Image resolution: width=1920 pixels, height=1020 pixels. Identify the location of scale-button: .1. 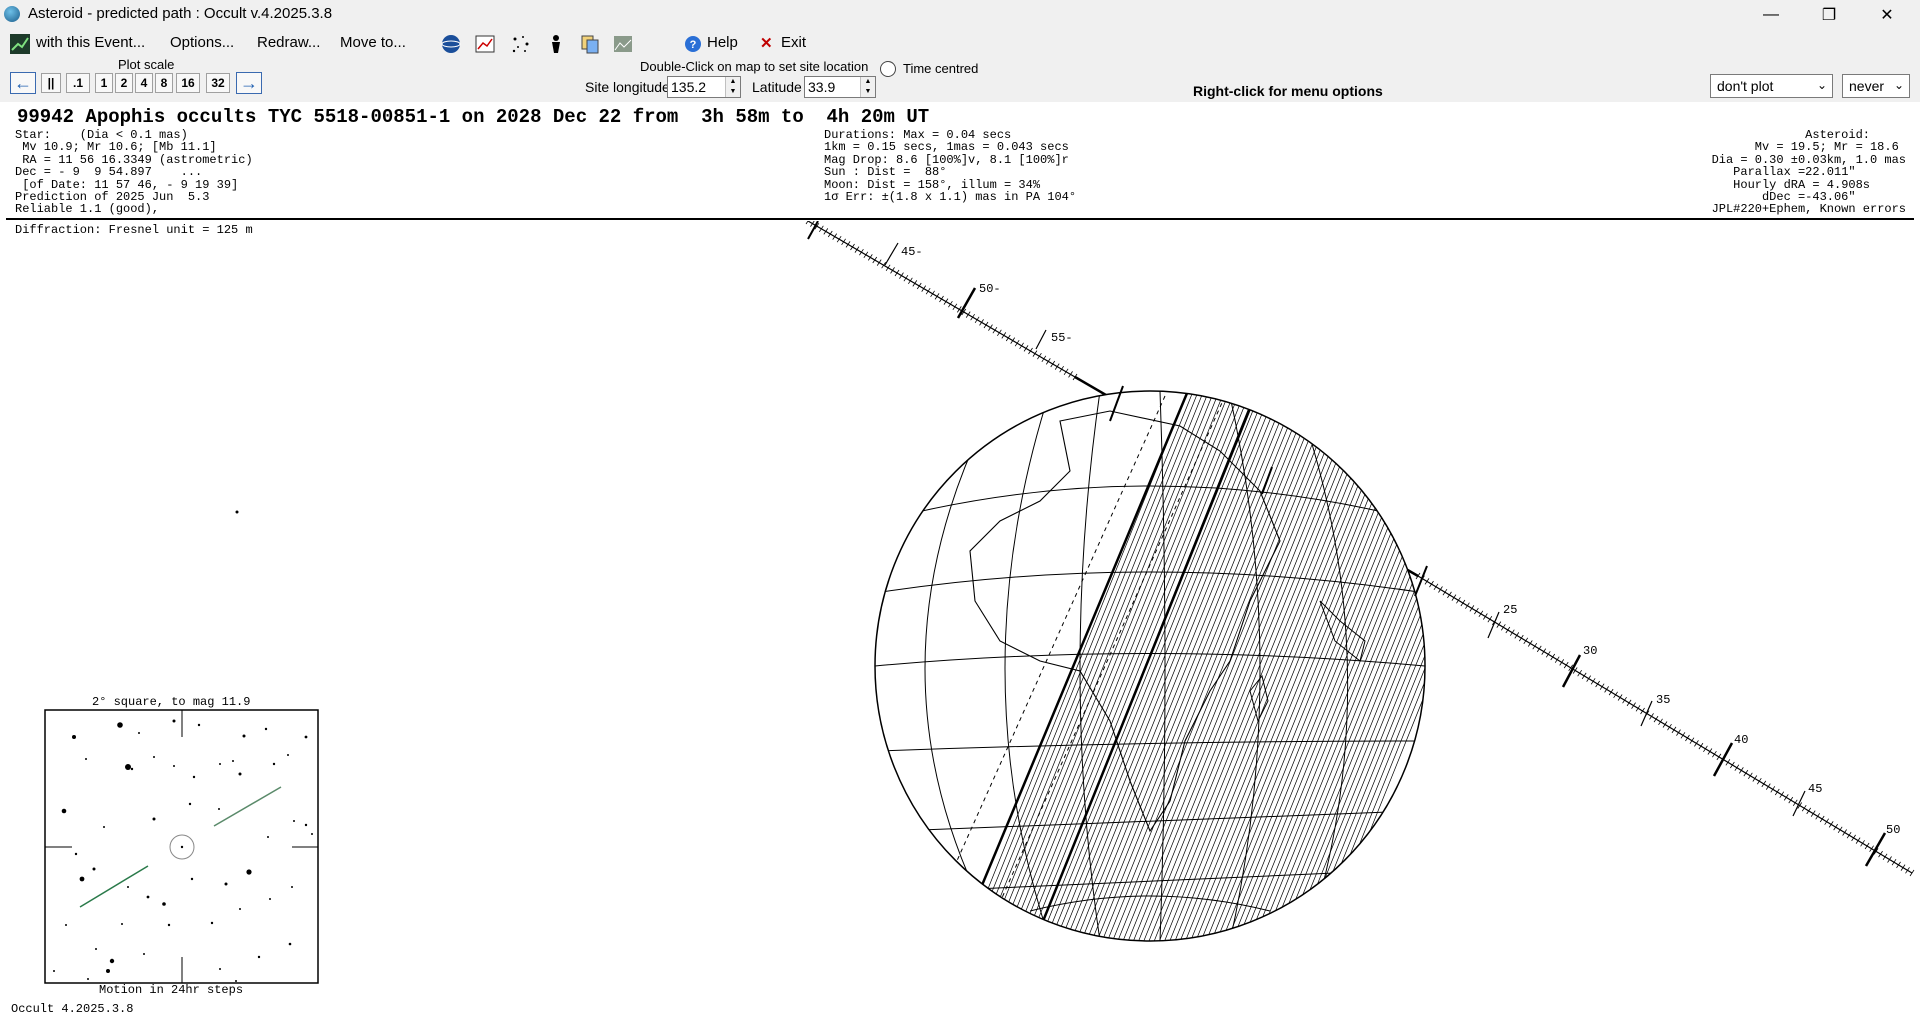
(78, 83).